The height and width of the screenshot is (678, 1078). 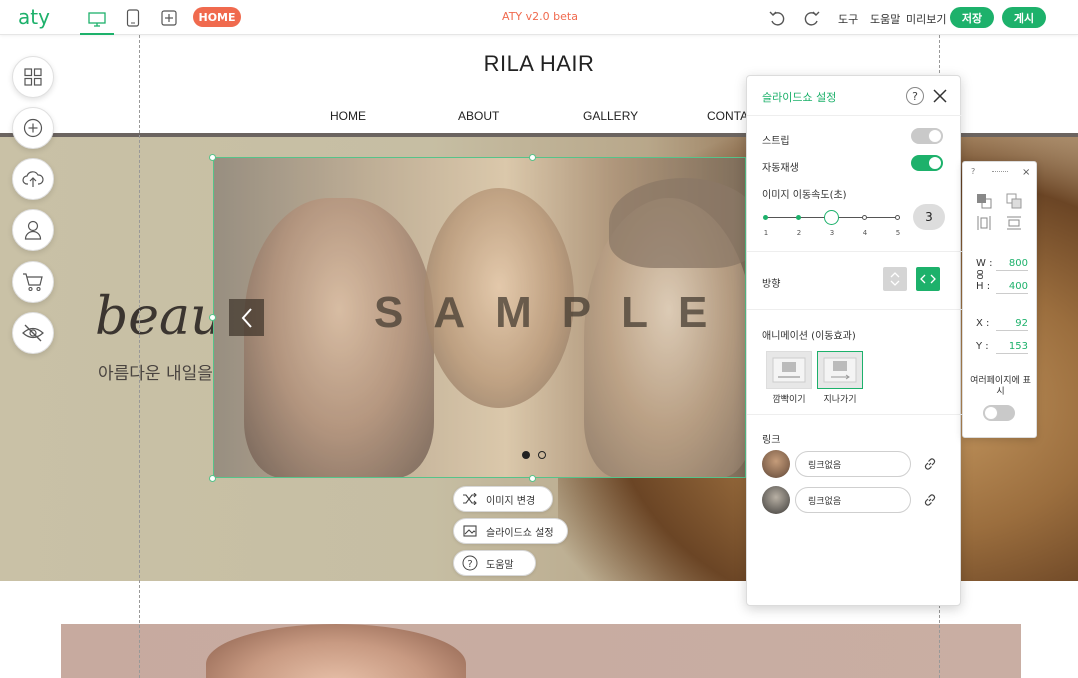 What do you see at coordinates (1012, 347) in the screenshot?
I see `y-position-input: 153` at bounding box center [1012, 347].